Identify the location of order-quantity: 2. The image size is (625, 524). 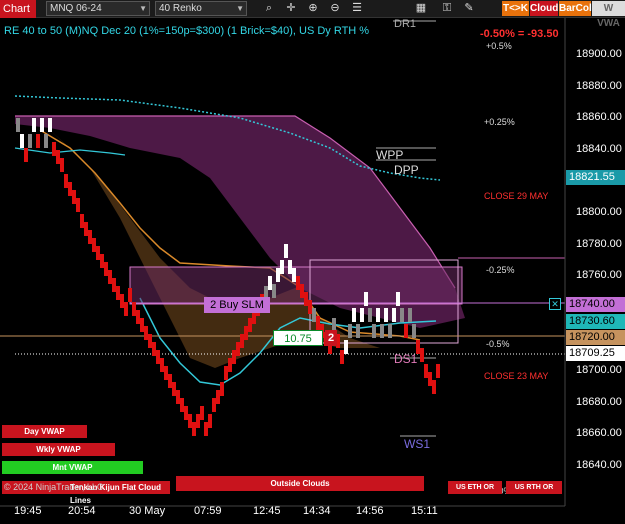
(331, 338).